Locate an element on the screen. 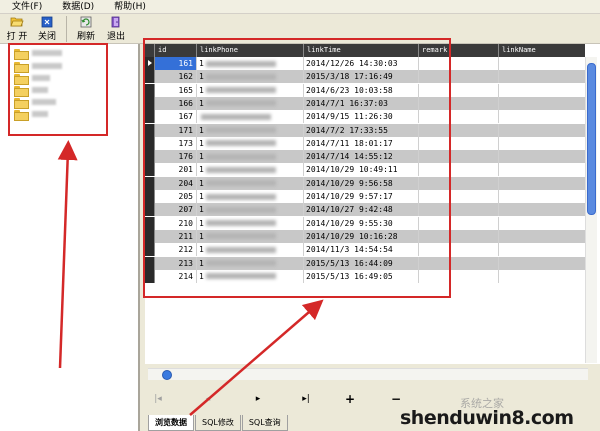  cell-id: 214 is located at coordinates (176, 276).